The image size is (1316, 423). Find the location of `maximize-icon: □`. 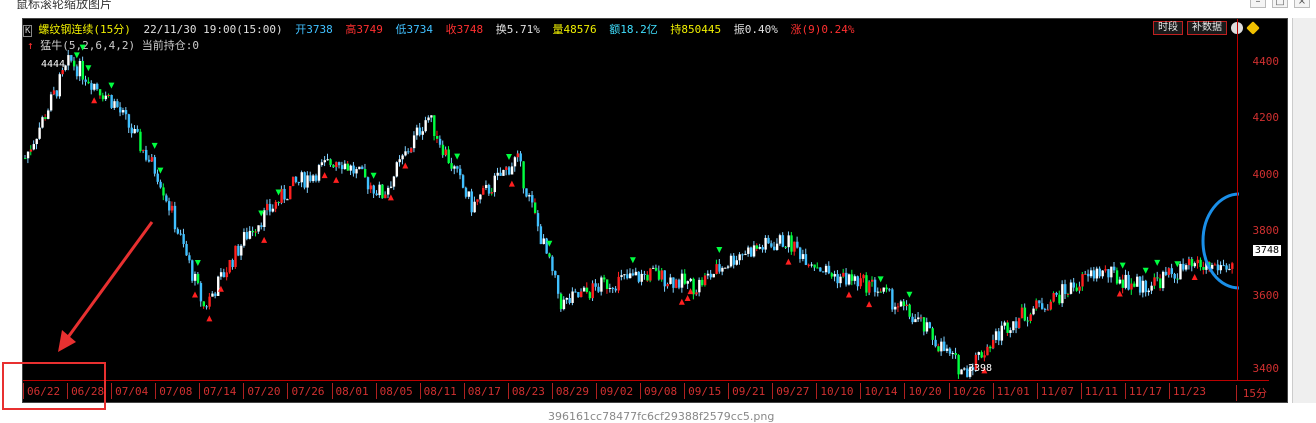

maximize-icon: □ is located at coordinates (1280, 4).